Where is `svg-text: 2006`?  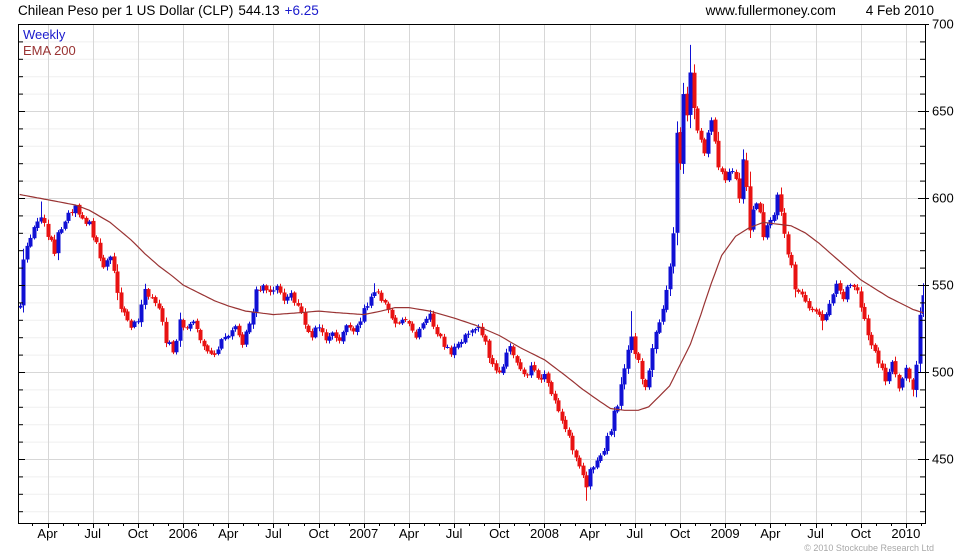
svg-text: 2006 is located at coordinates (183, 533).